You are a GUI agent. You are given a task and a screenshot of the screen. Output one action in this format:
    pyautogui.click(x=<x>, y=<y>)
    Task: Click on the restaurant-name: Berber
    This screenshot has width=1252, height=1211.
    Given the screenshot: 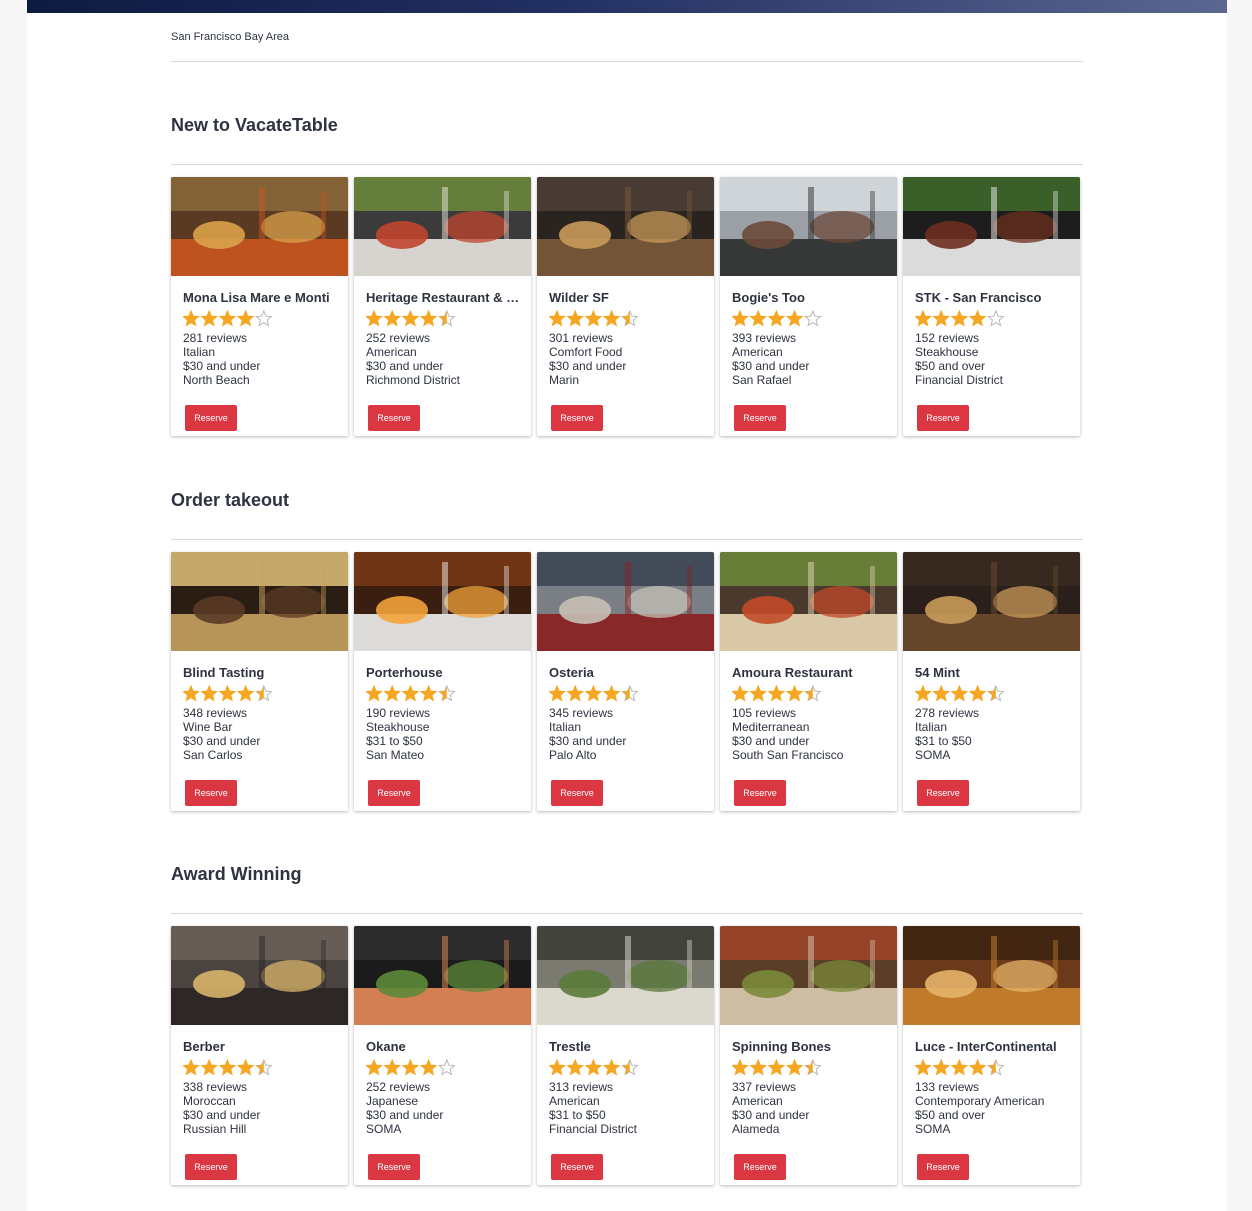 What is the action you would take?
    pyautogui.click(x=260, y=1046)
    